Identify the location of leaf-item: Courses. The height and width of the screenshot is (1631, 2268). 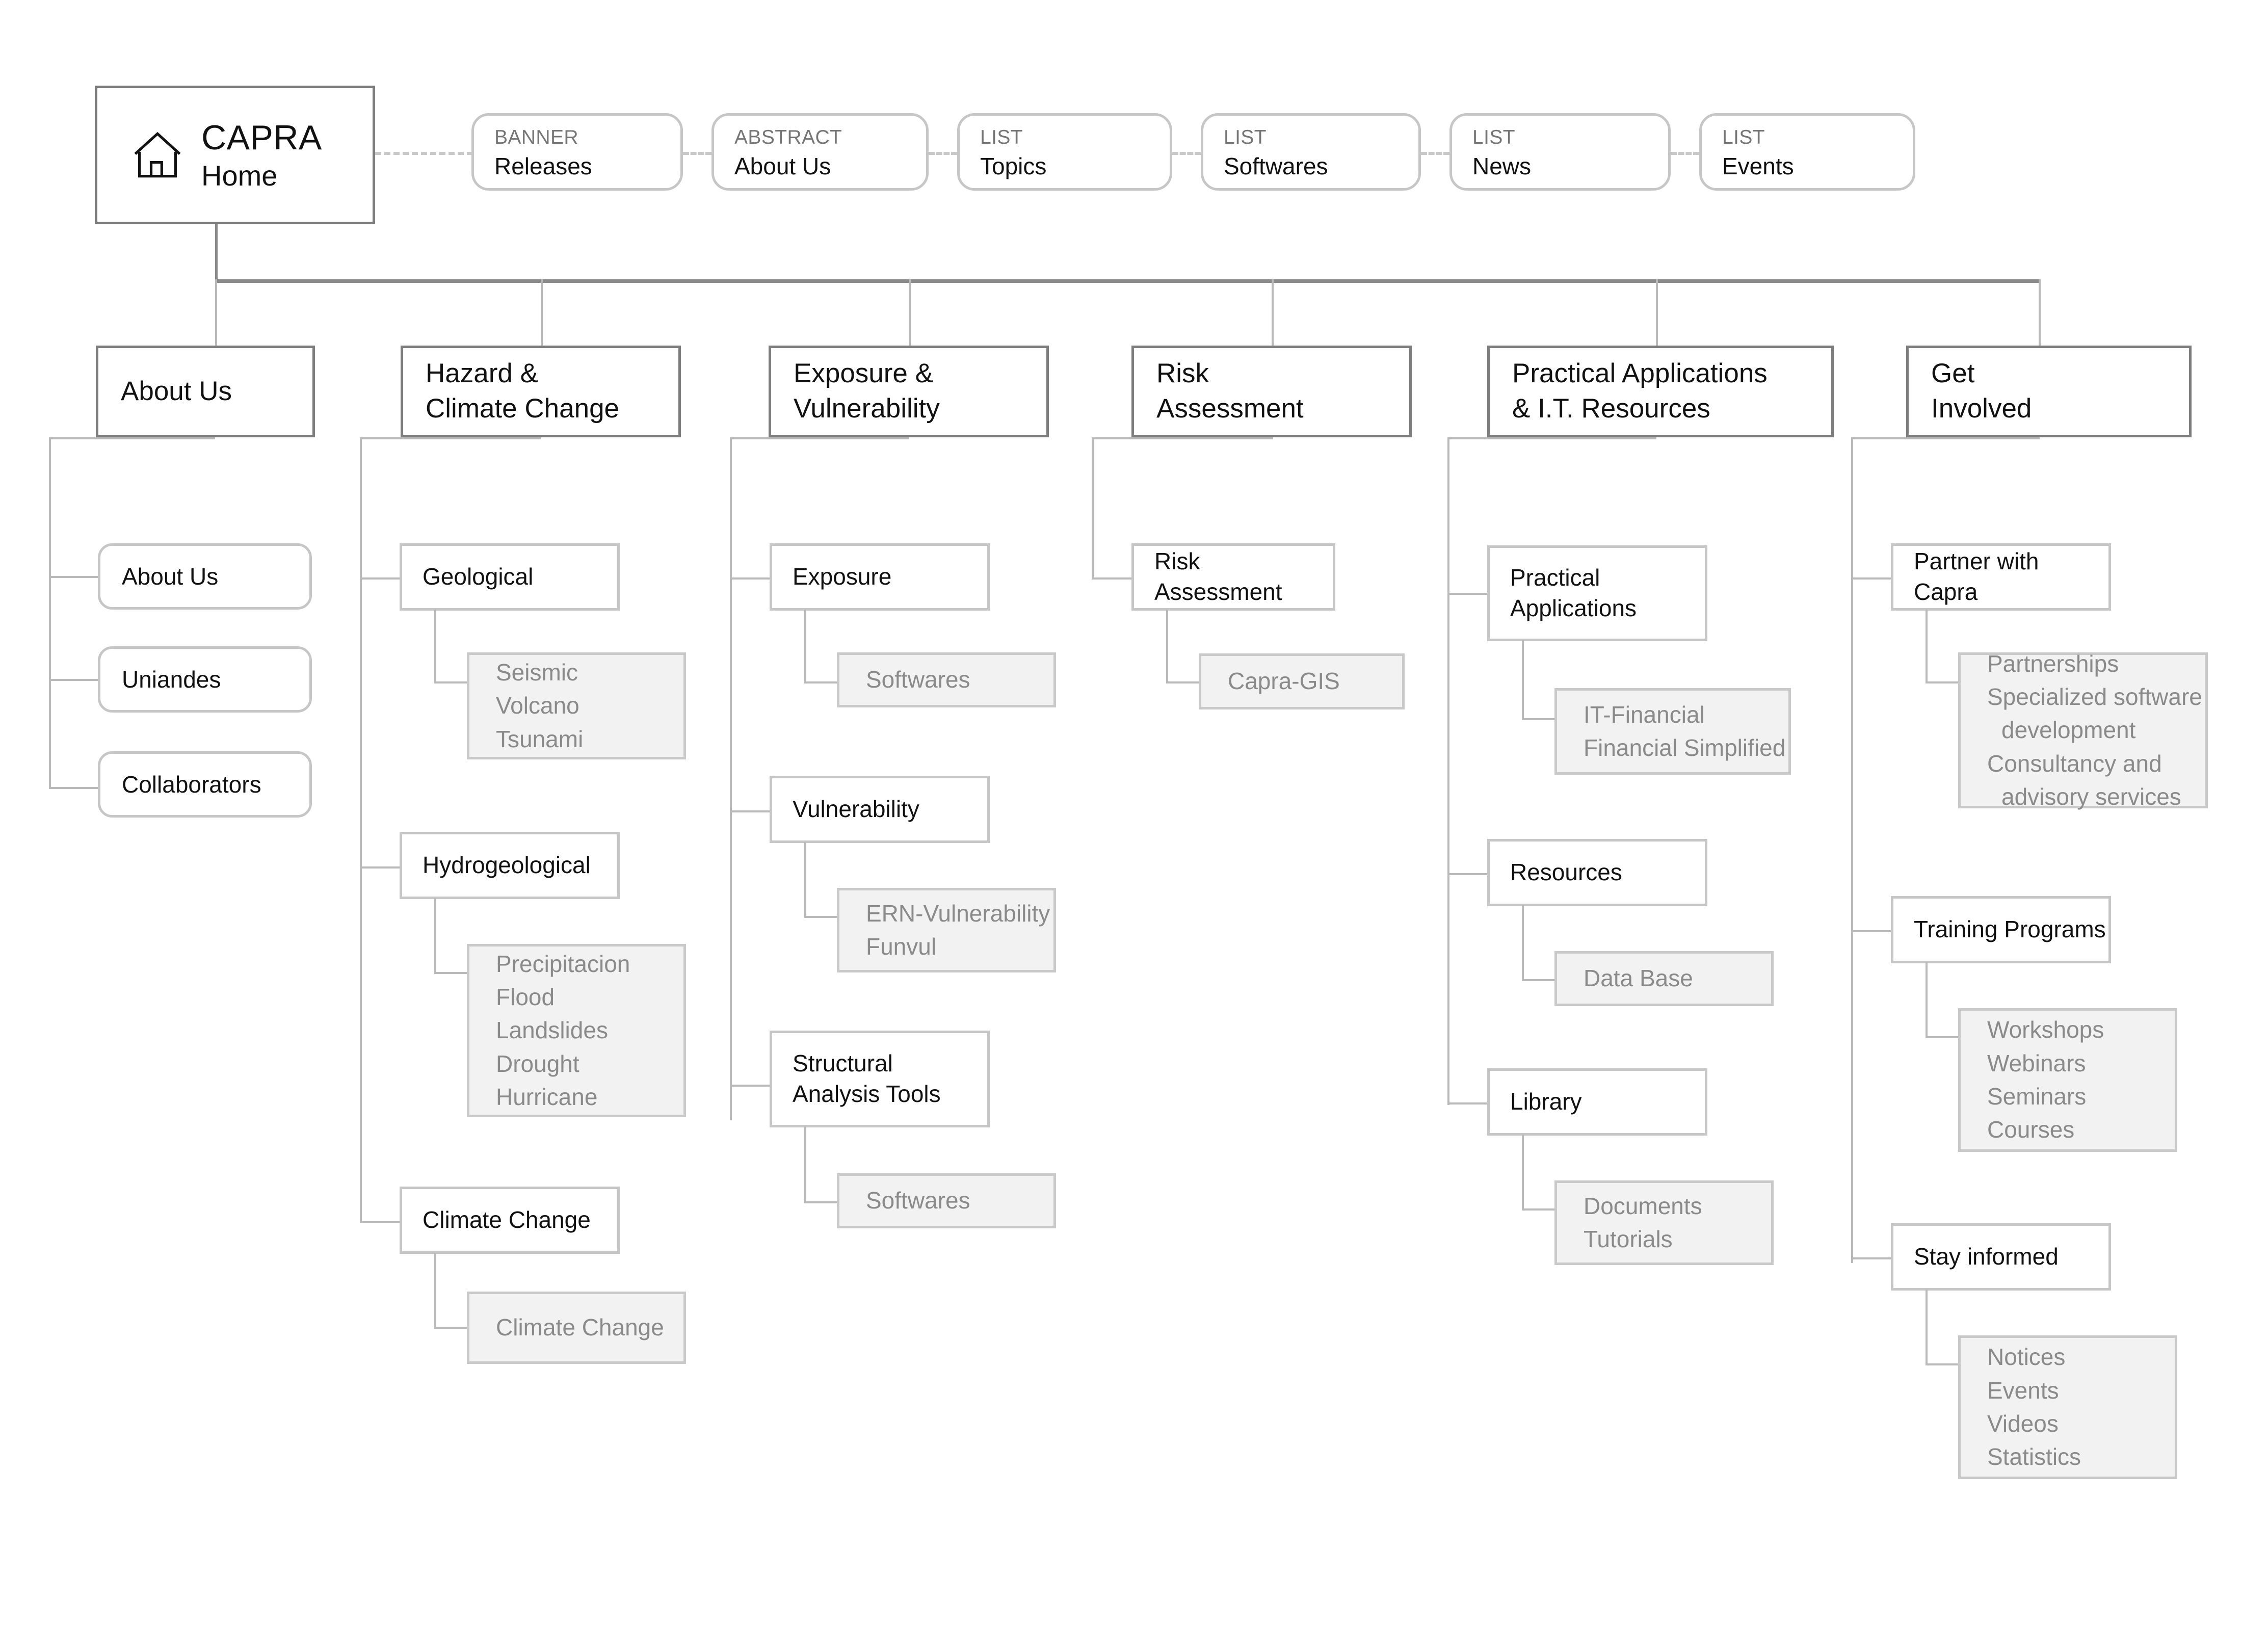
(2031, 1129).